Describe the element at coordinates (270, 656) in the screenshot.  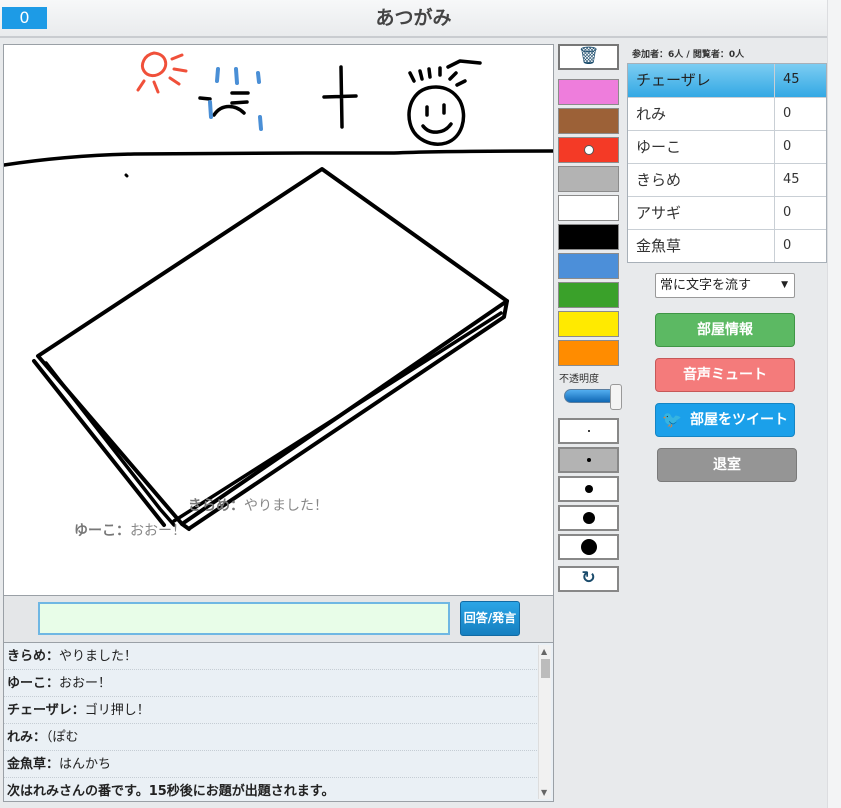
I see `chat-message: きらめ：やりました！` at that location.